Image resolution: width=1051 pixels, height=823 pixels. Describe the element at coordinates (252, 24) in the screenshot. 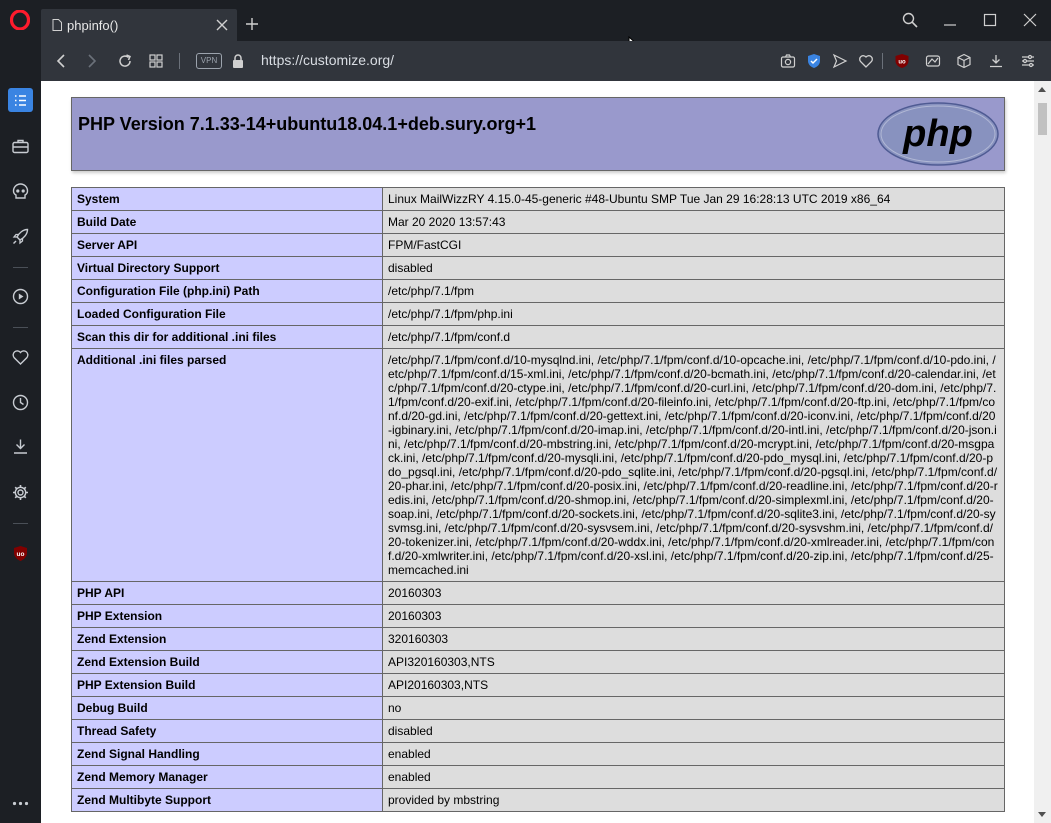

I see `new-tab-icon` at that location.